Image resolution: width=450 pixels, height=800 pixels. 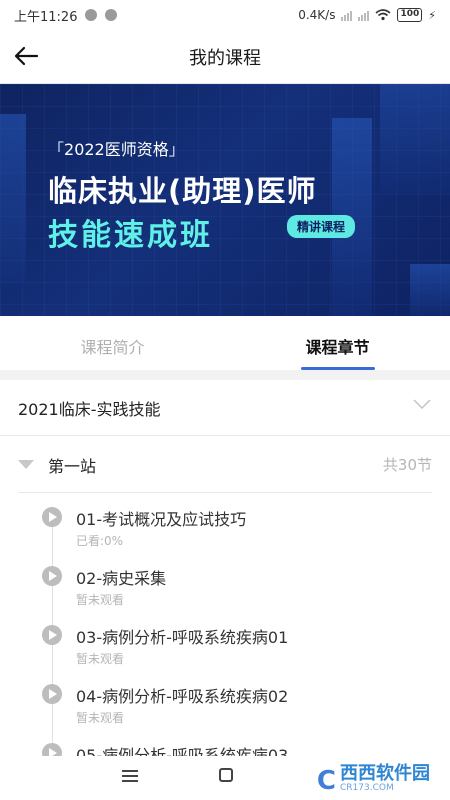 I want to click on wifi-icon, so click(x=383, y=15).